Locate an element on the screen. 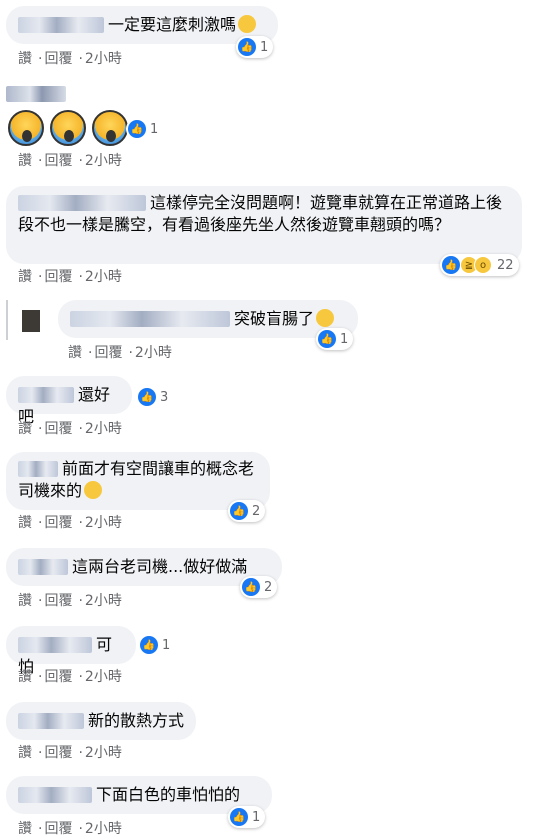 This screenshot has width=560, height=838. comment-text: 下面白色的車怕怕的 is located at coordinates (168, 794).